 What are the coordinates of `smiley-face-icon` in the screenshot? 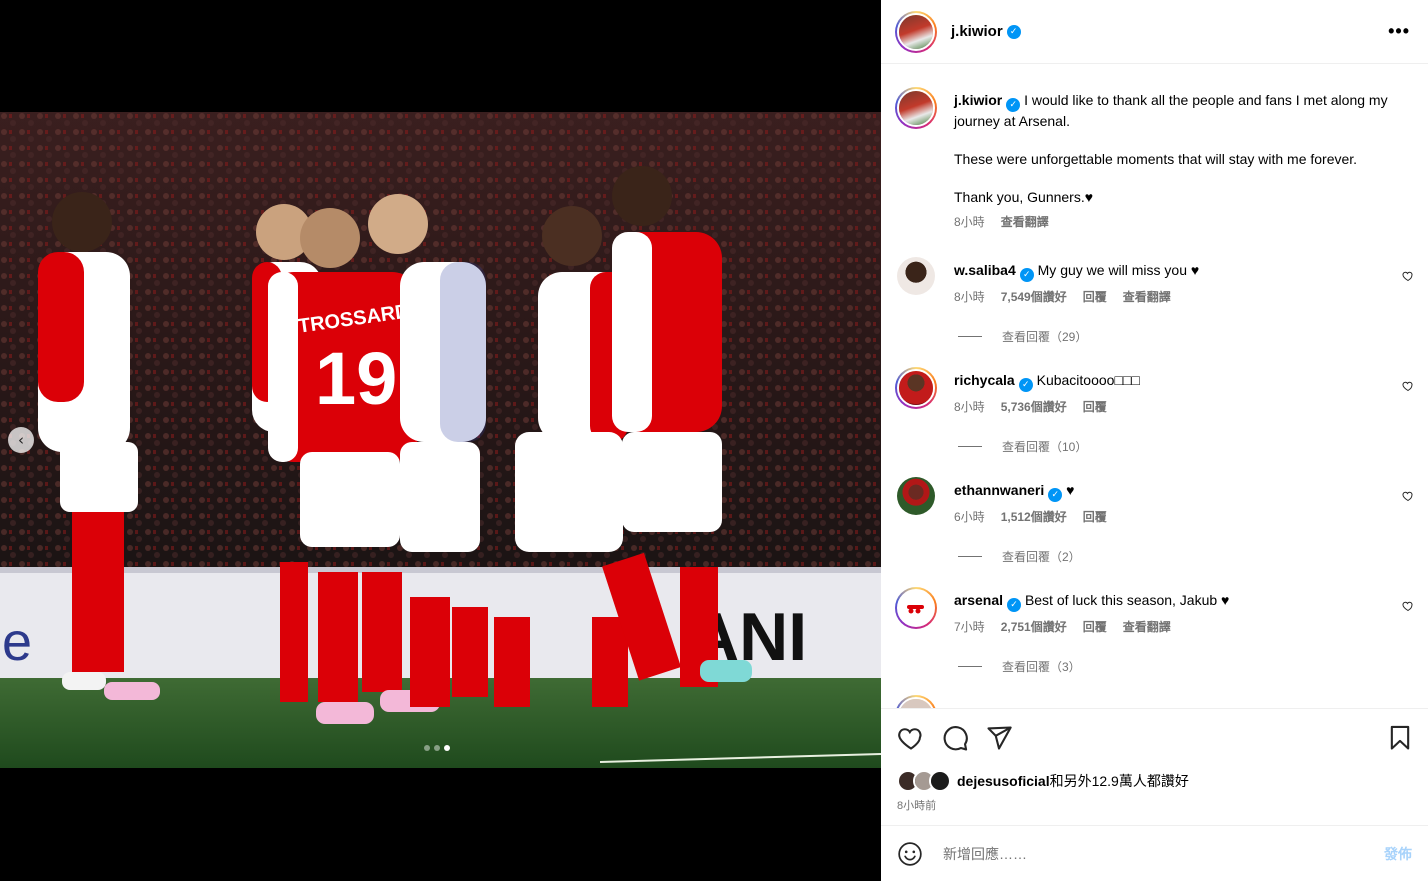 It's located at (910, 854).